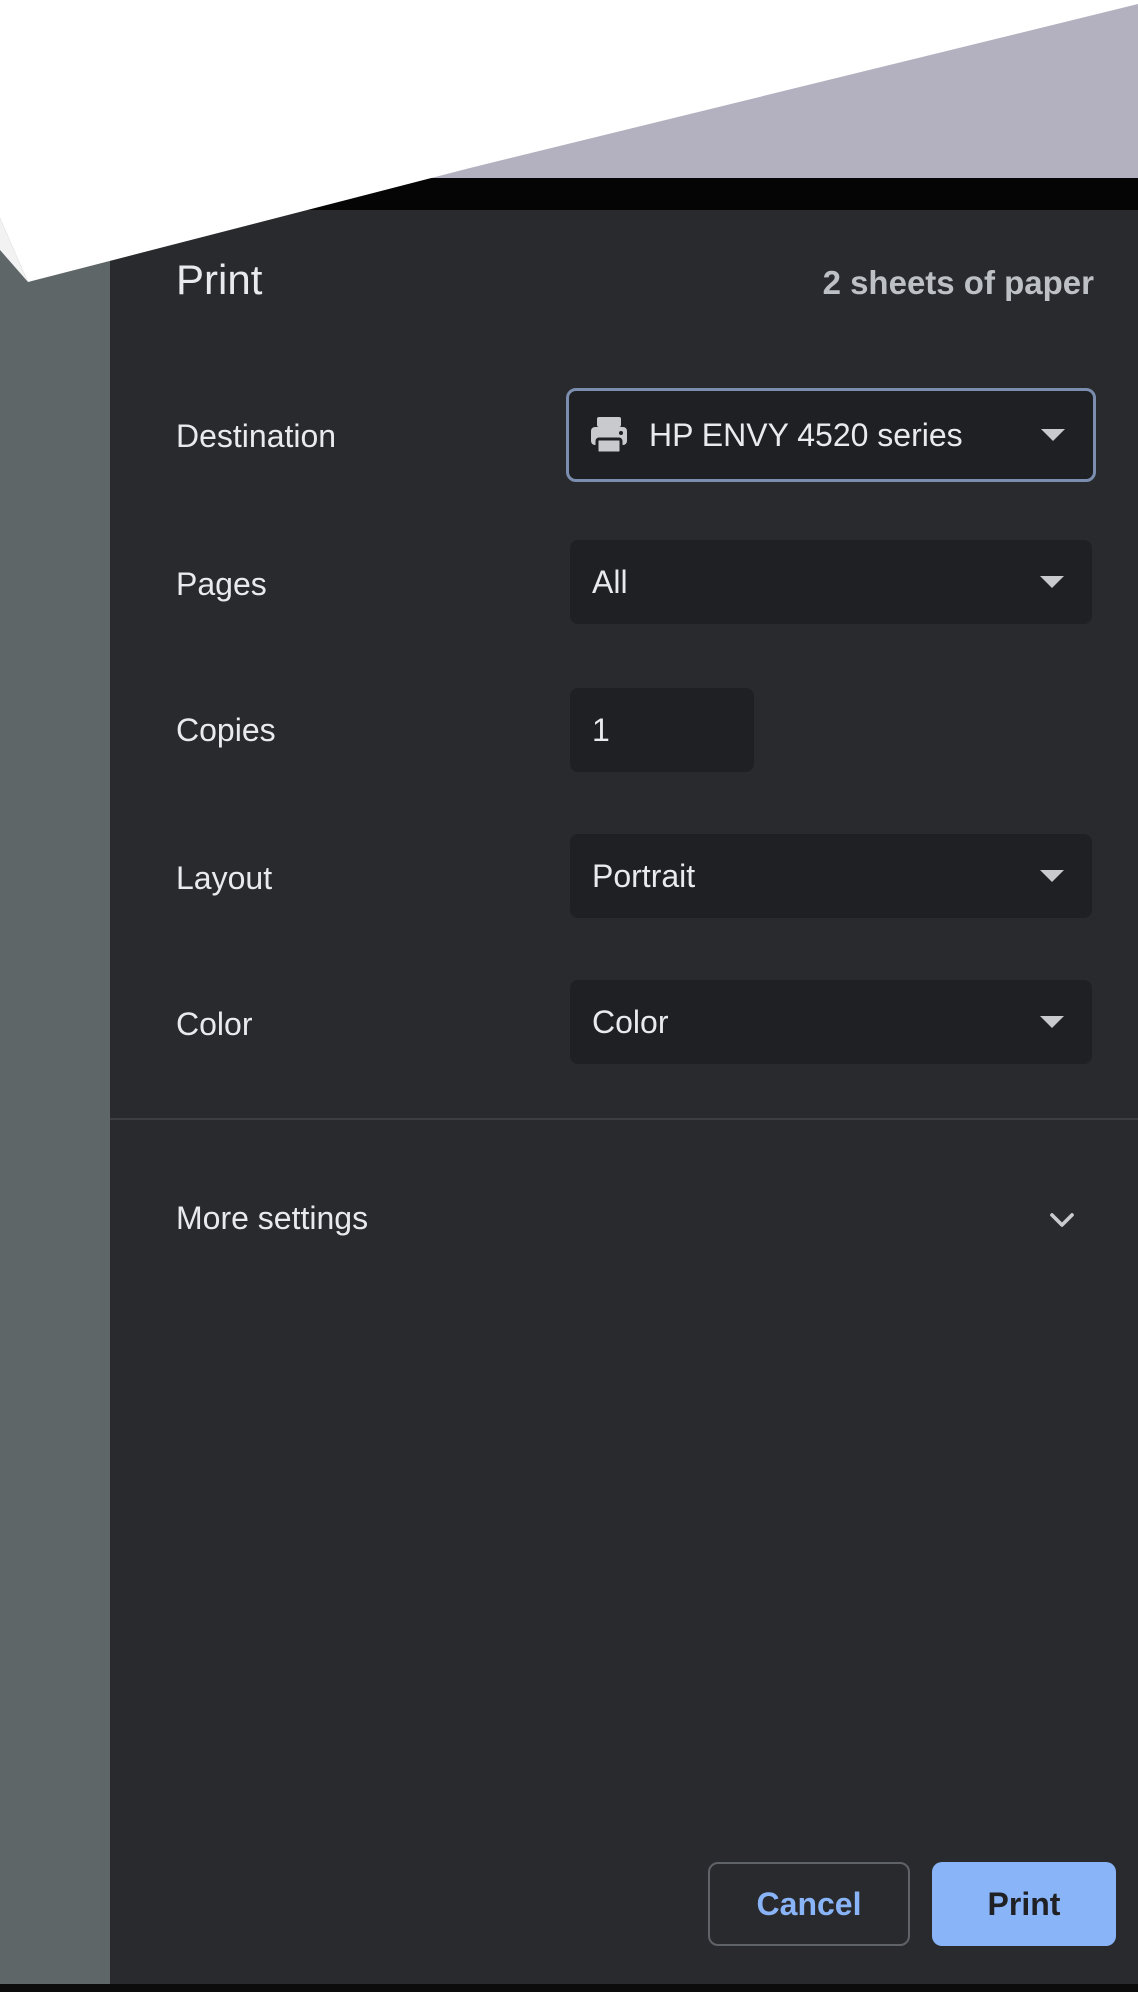 The width and height of the screenshot is (1138, 1992). I want to click on color-value: Color, so click(630, 1021).